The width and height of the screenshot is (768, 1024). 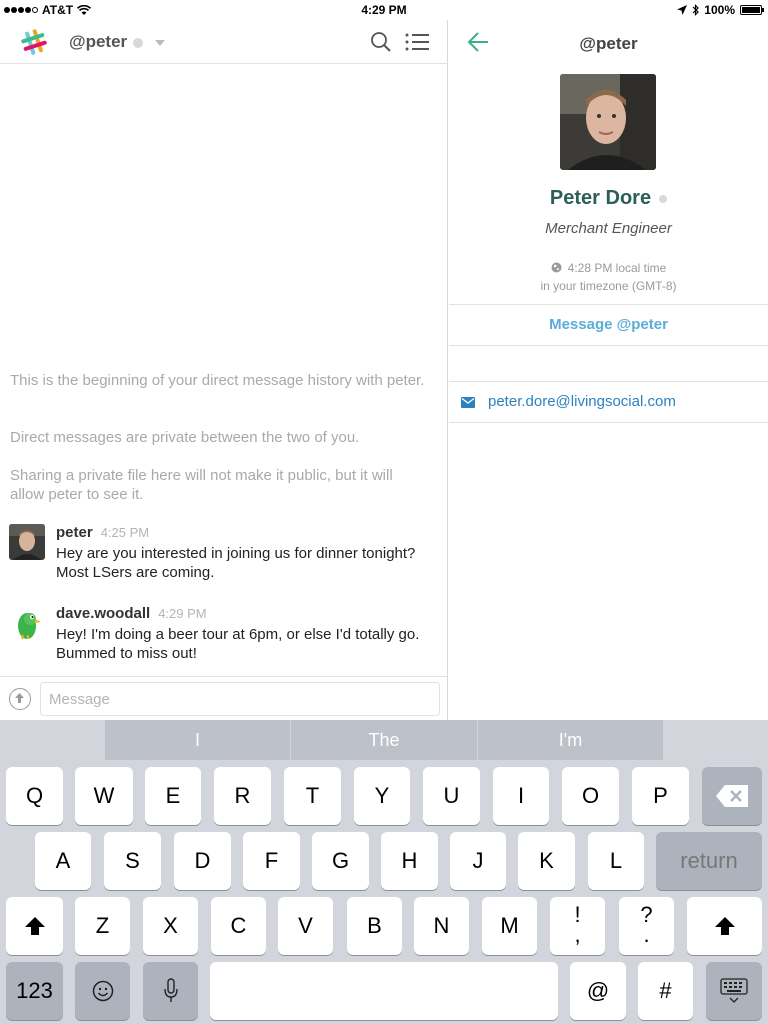 What do you see at coordinates (132, 861) in the screenshot?
I see `key-s: S` at bounding box center [132, 861].